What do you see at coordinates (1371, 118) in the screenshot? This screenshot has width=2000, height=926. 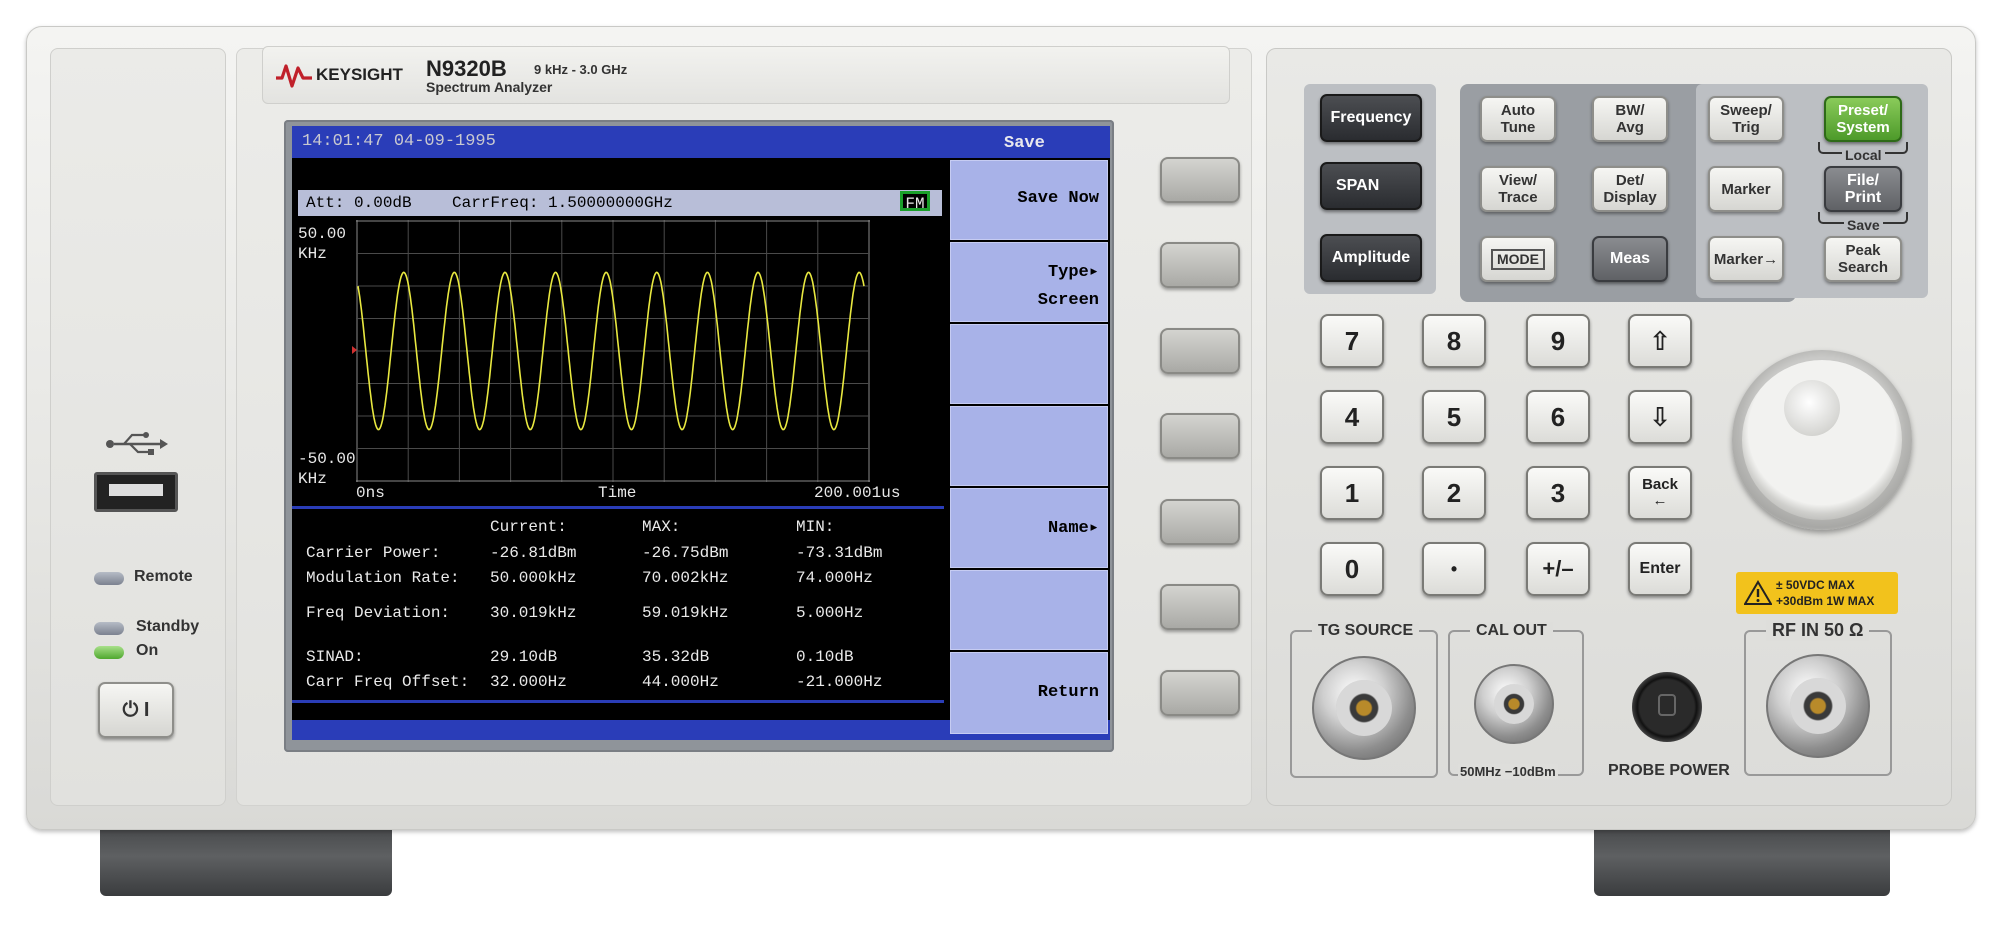 I see `frequency-key: Frequency` at bounding box center [1371, 118].